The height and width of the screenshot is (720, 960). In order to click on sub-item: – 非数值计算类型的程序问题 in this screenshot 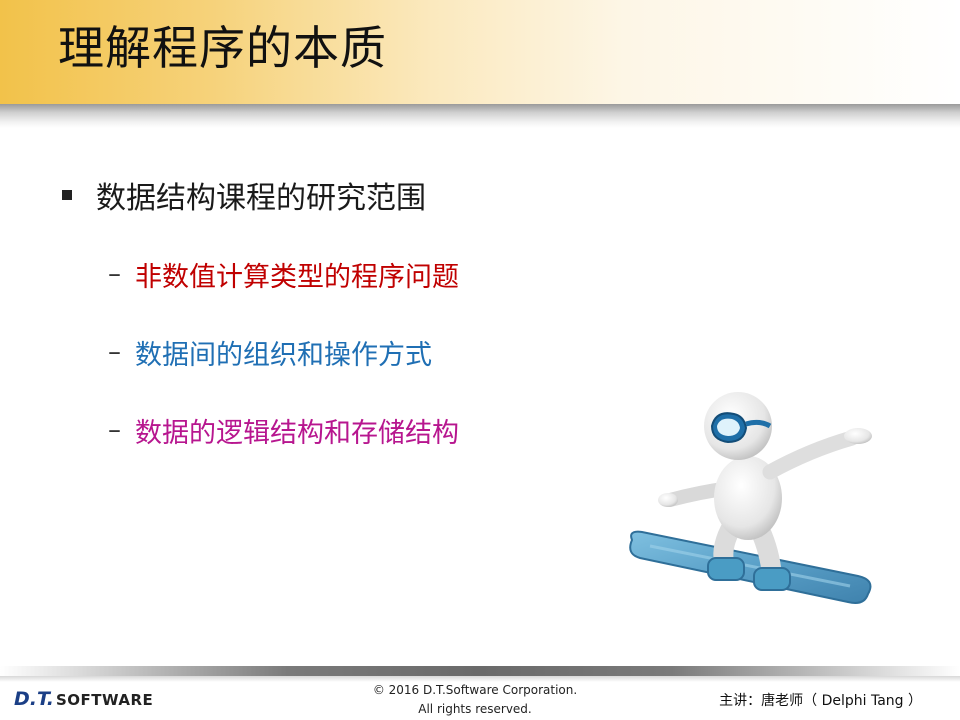, I will do `click(283, 274)`.